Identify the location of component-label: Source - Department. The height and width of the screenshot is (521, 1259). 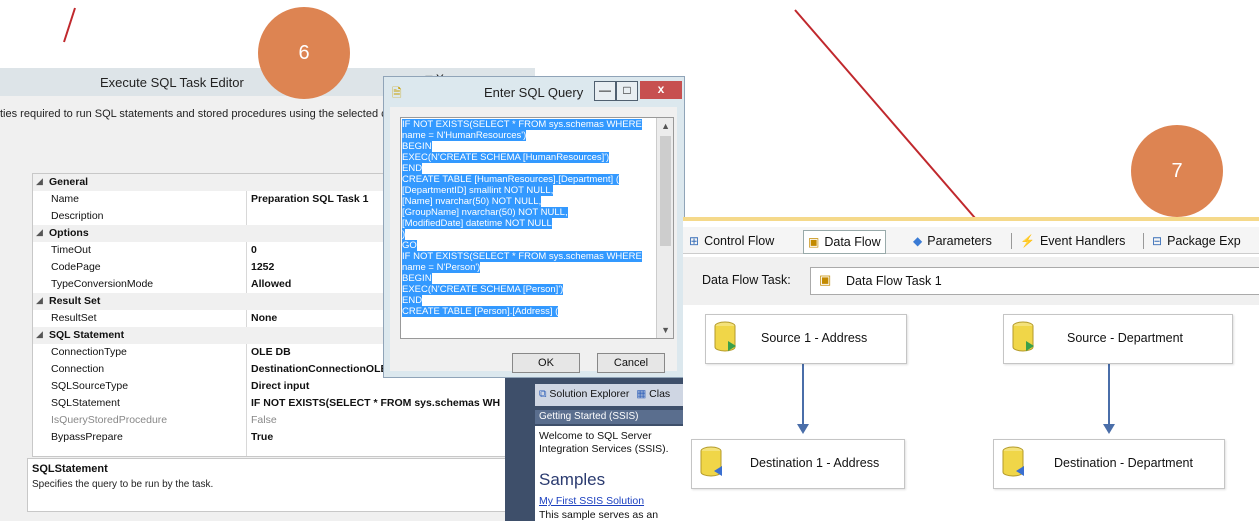
(1125, 338).